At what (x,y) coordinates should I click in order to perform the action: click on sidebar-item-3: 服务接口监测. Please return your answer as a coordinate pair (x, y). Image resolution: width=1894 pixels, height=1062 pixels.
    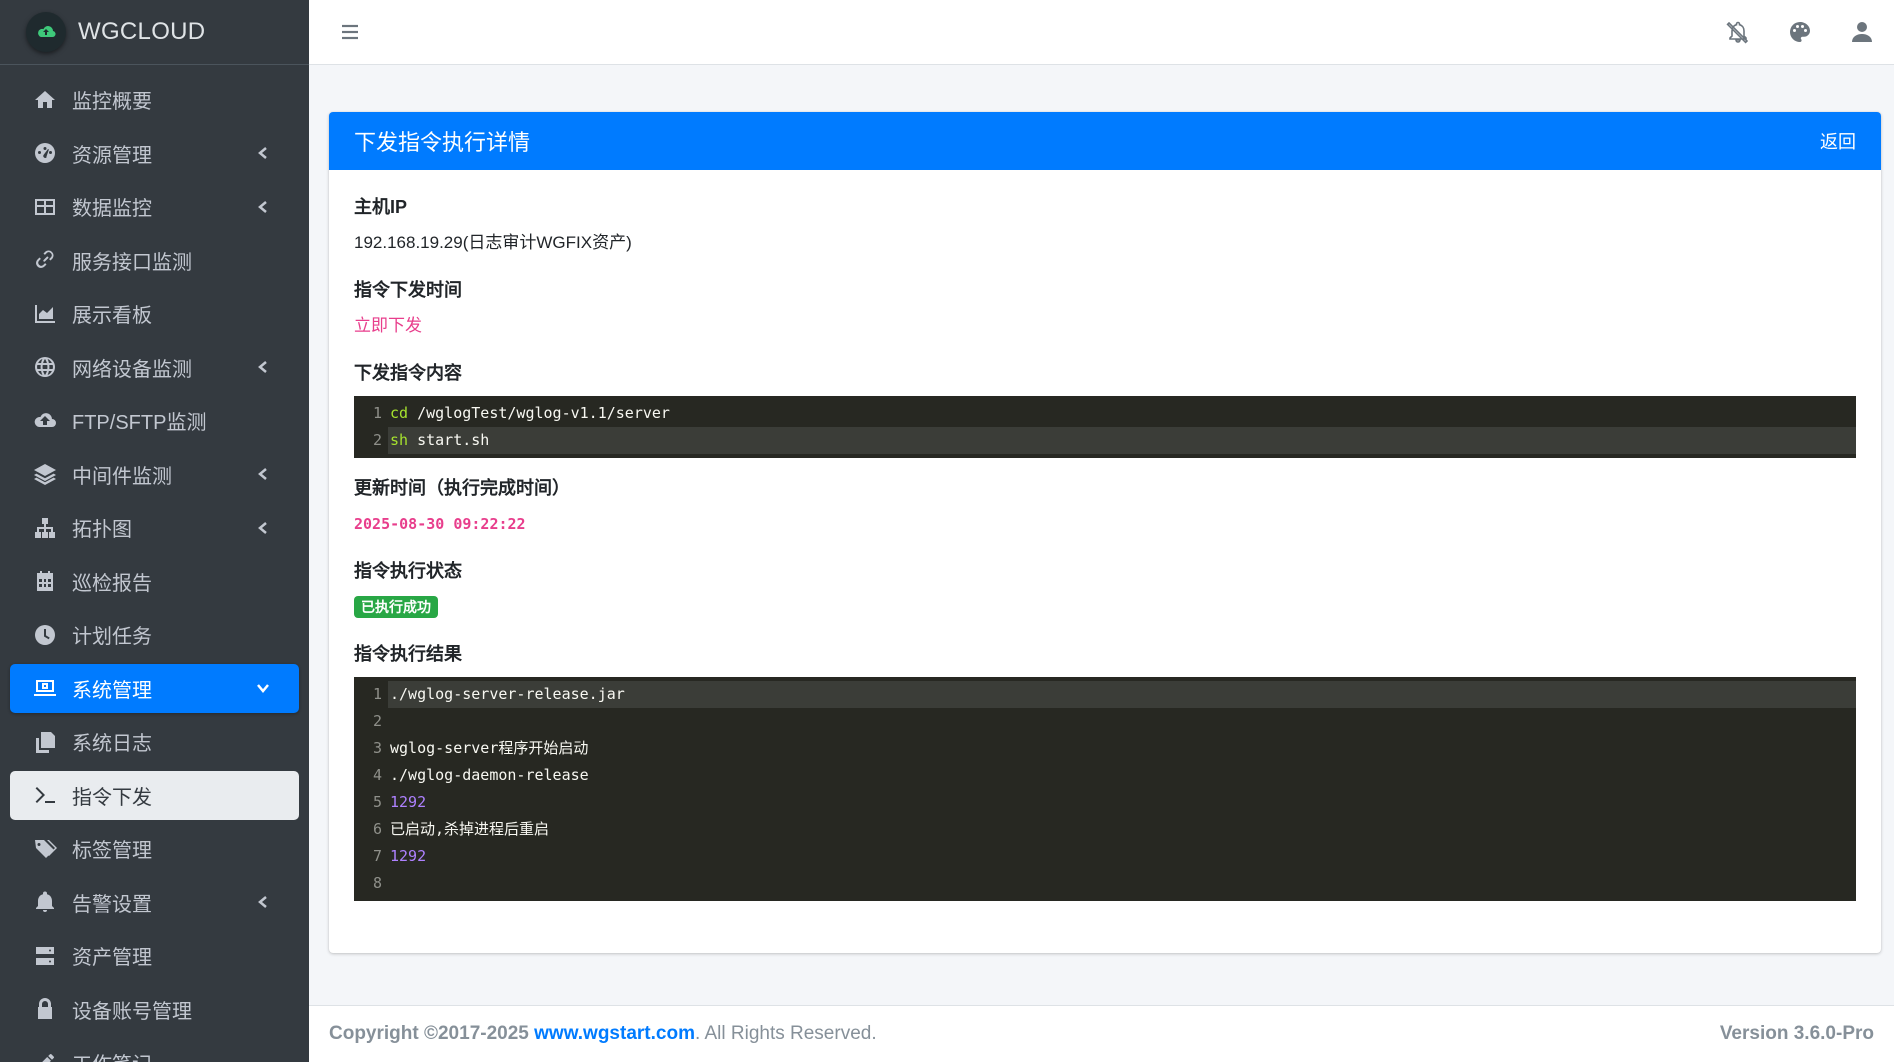
    Looking at the image, I should click on (154, 260).